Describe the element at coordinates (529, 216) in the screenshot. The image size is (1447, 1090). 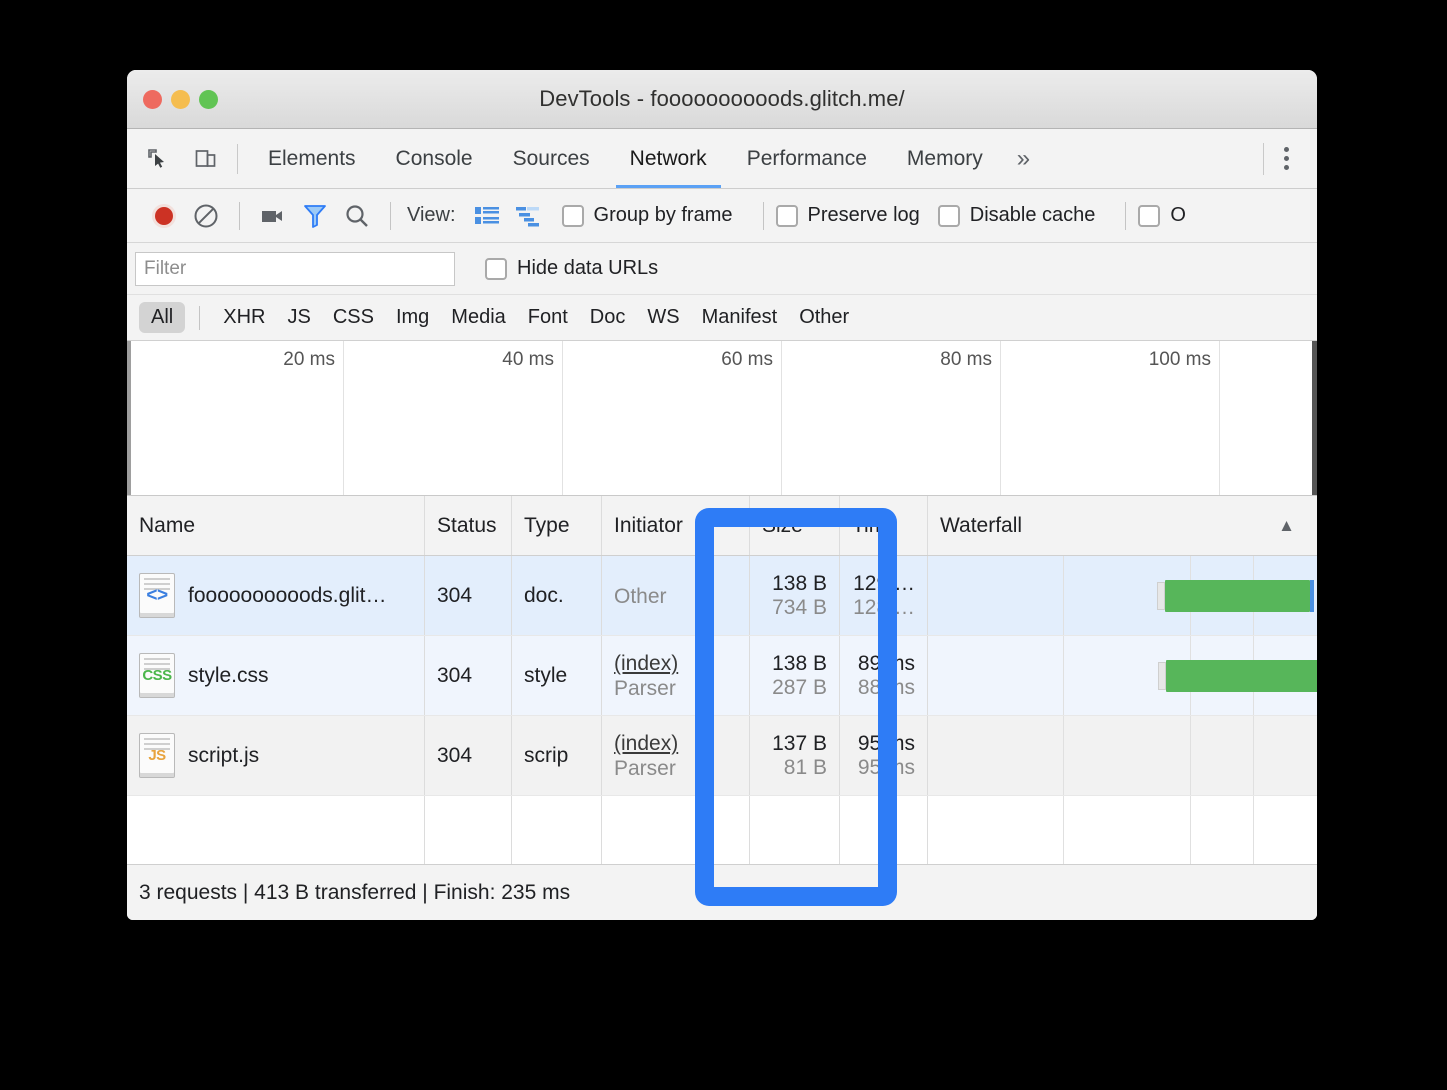
I see `waterfall-view-icon` at that location.